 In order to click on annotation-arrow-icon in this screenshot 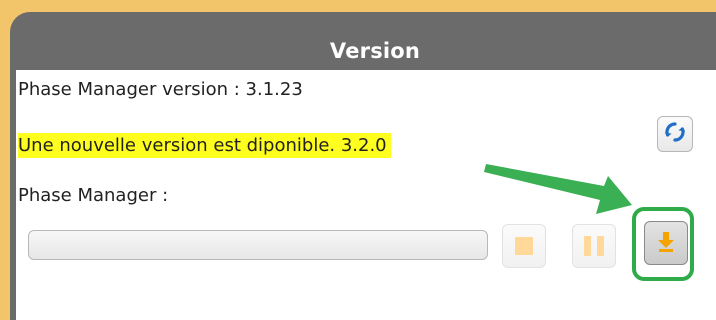, I will do `click(558, 189)`.